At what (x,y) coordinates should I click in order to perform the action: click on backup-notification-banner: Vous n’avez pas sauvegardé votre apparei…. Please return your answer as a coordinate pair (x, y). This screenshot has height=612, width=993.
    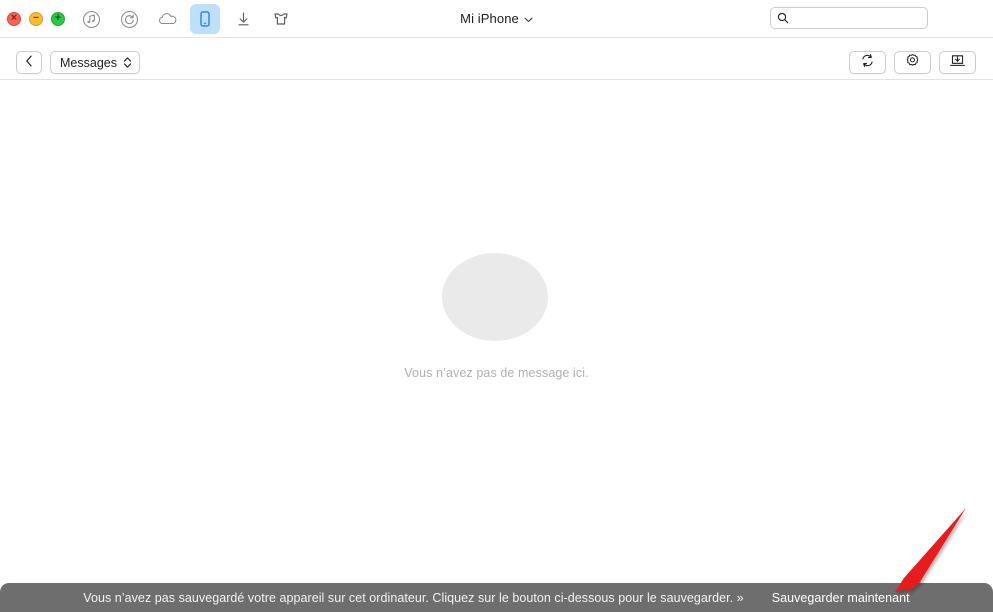
    Looking at the image, I should click on (496, 597).